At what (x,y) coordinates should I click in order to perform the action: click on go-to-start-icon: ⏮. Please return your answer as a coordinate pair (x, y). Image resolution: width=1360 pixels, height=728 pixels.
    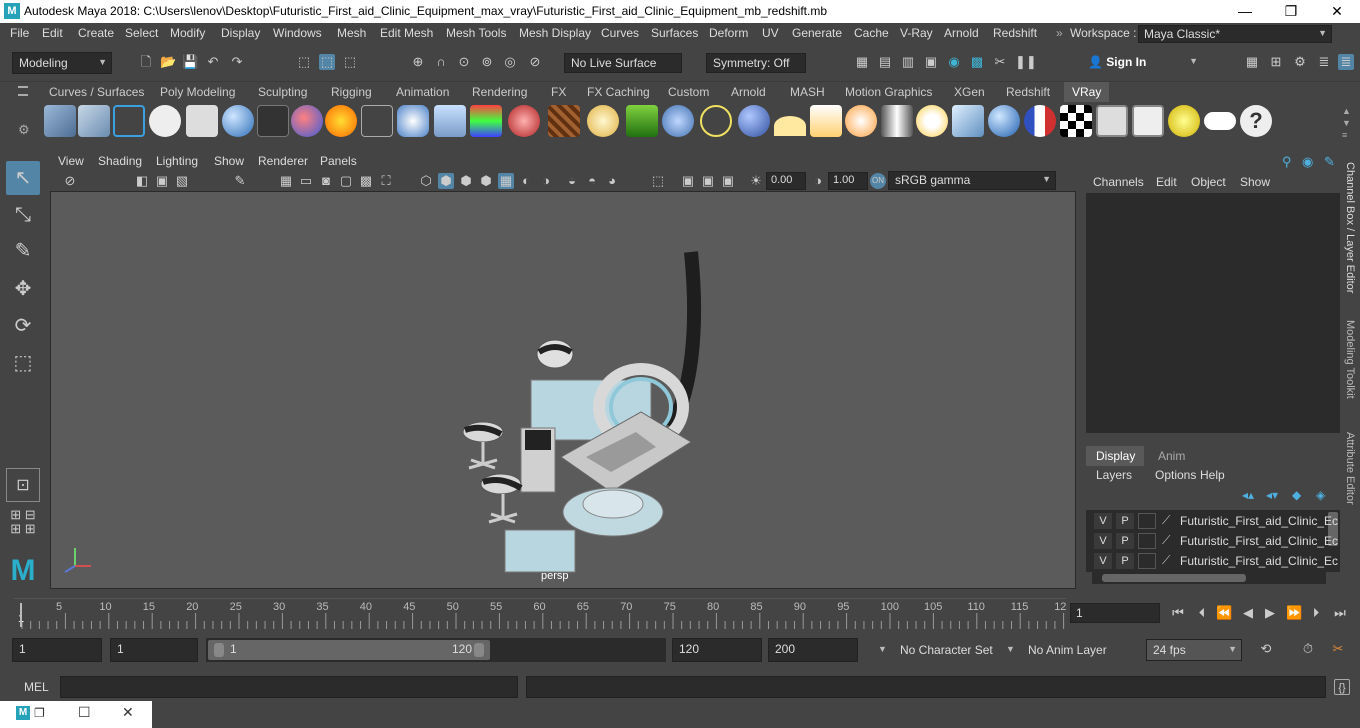
    Looking at the image, I should click on (1178, 613).